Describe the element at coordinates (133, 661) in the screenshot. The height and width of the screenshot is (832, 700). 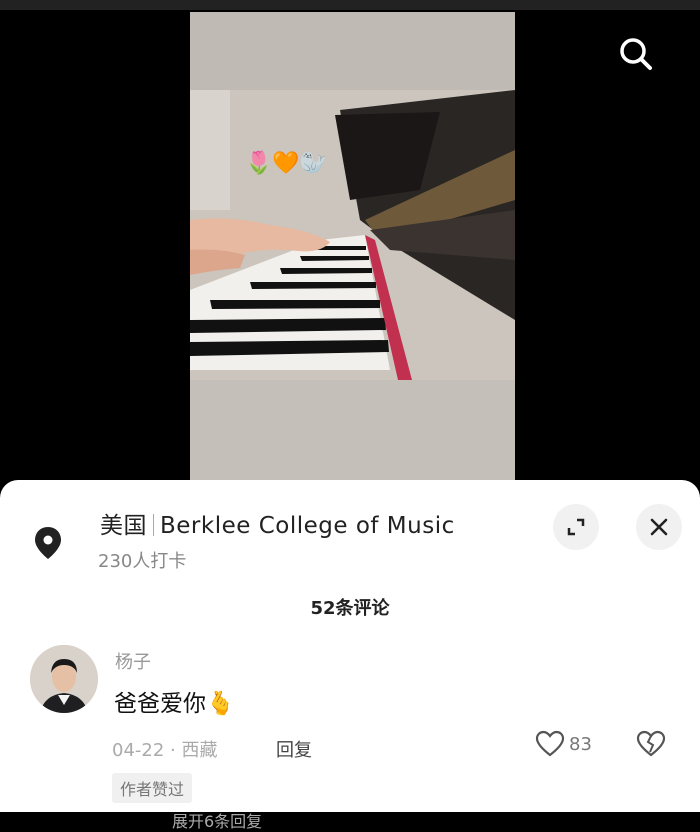
I see `comment-username: 杨子` at that location.